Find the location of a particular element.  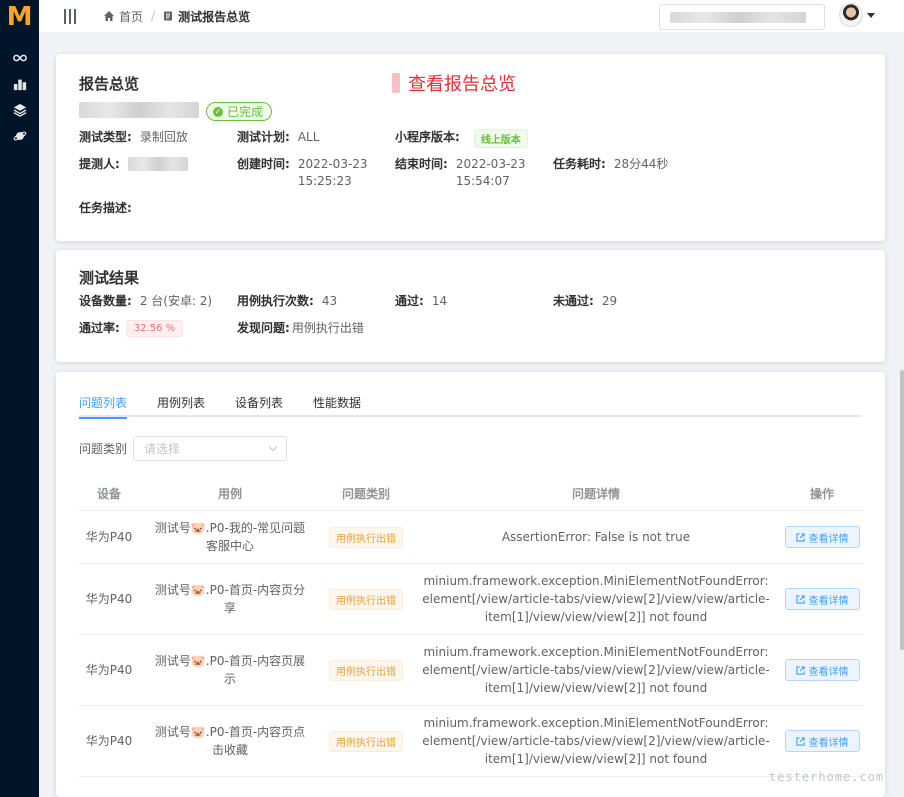

ended-label: 结束时间: is located at coordinates (421, 164).